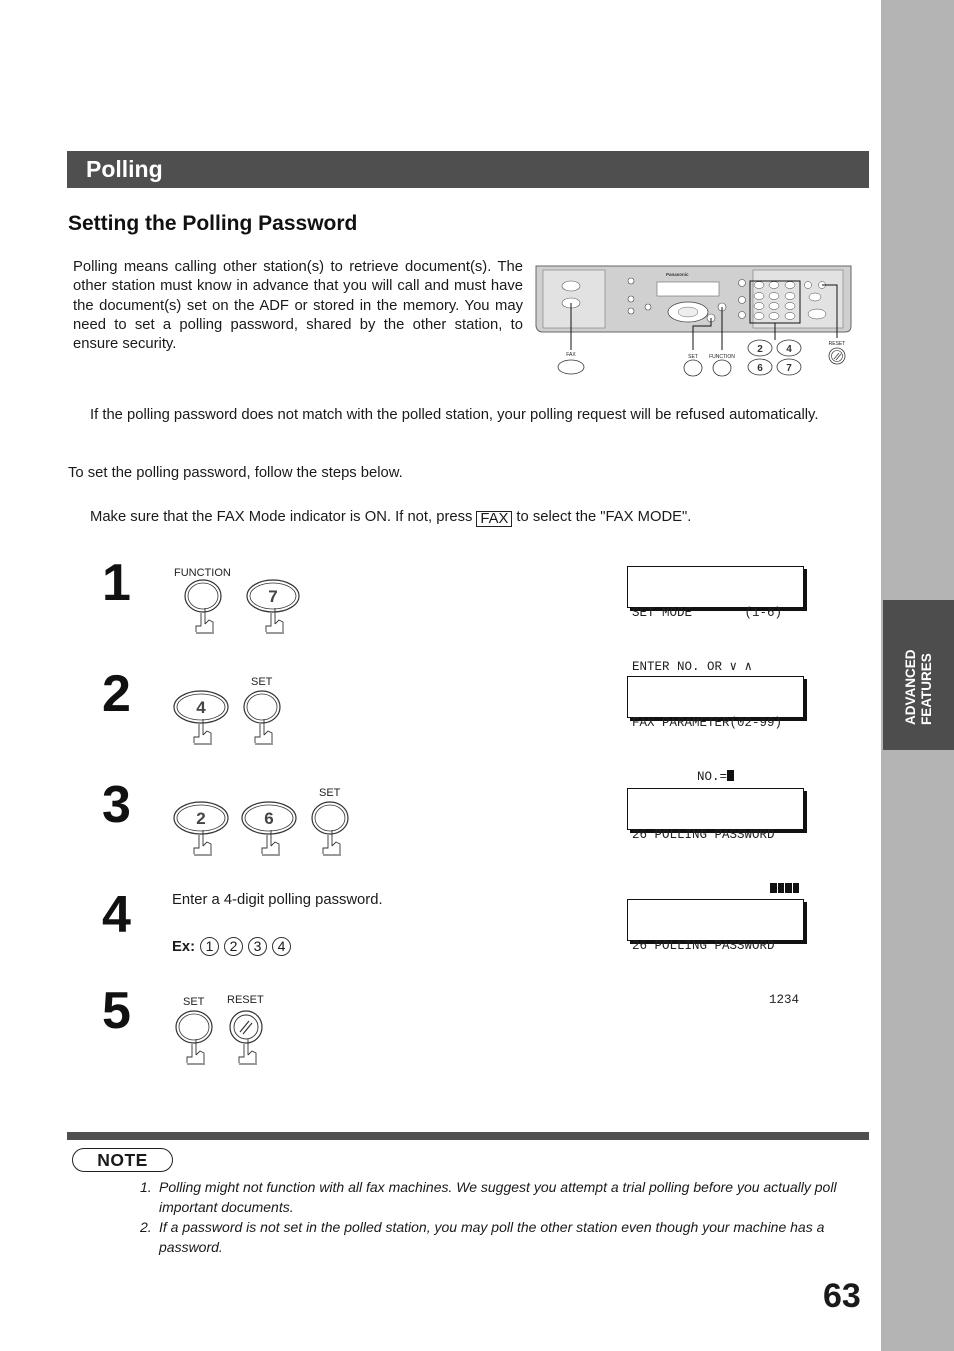 This screenshot has height=1351, width=954. What do you see at coordinates (200, 818) in the screenshot?
I see `svg-text: 2` at bounding box center [200, 818].